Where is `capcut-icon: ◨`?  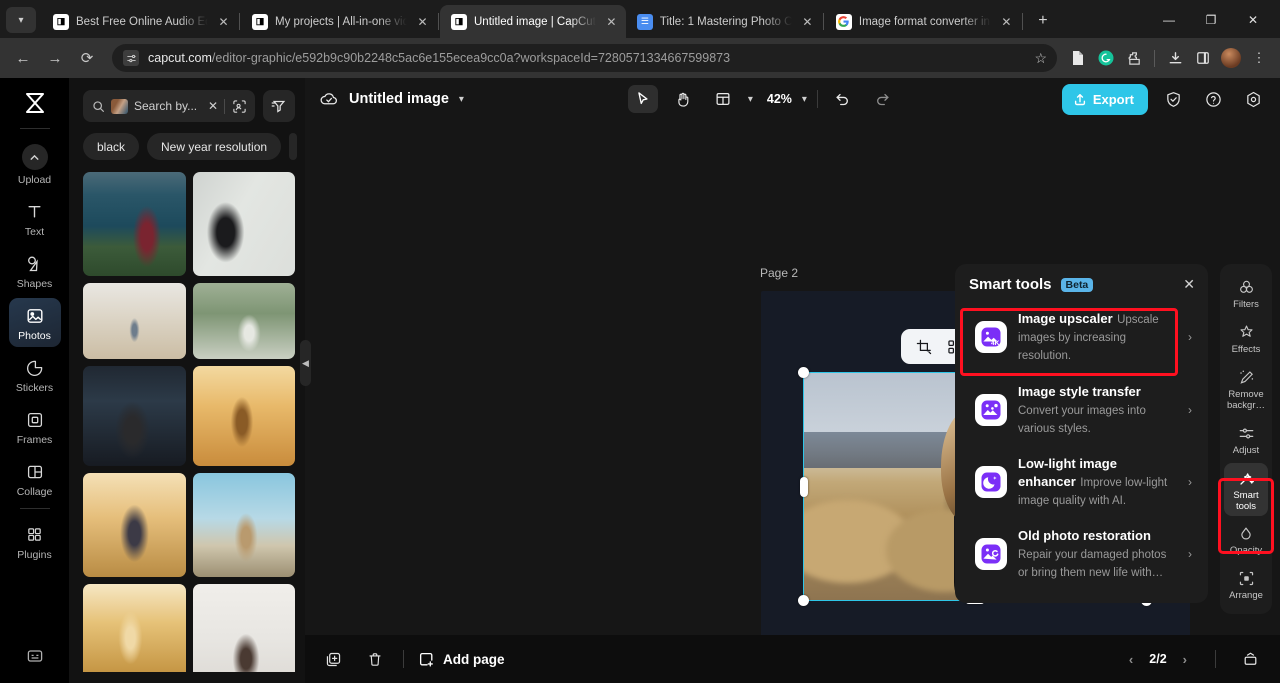 capcut-icon: ◨ is located at coordinates (260, 21).